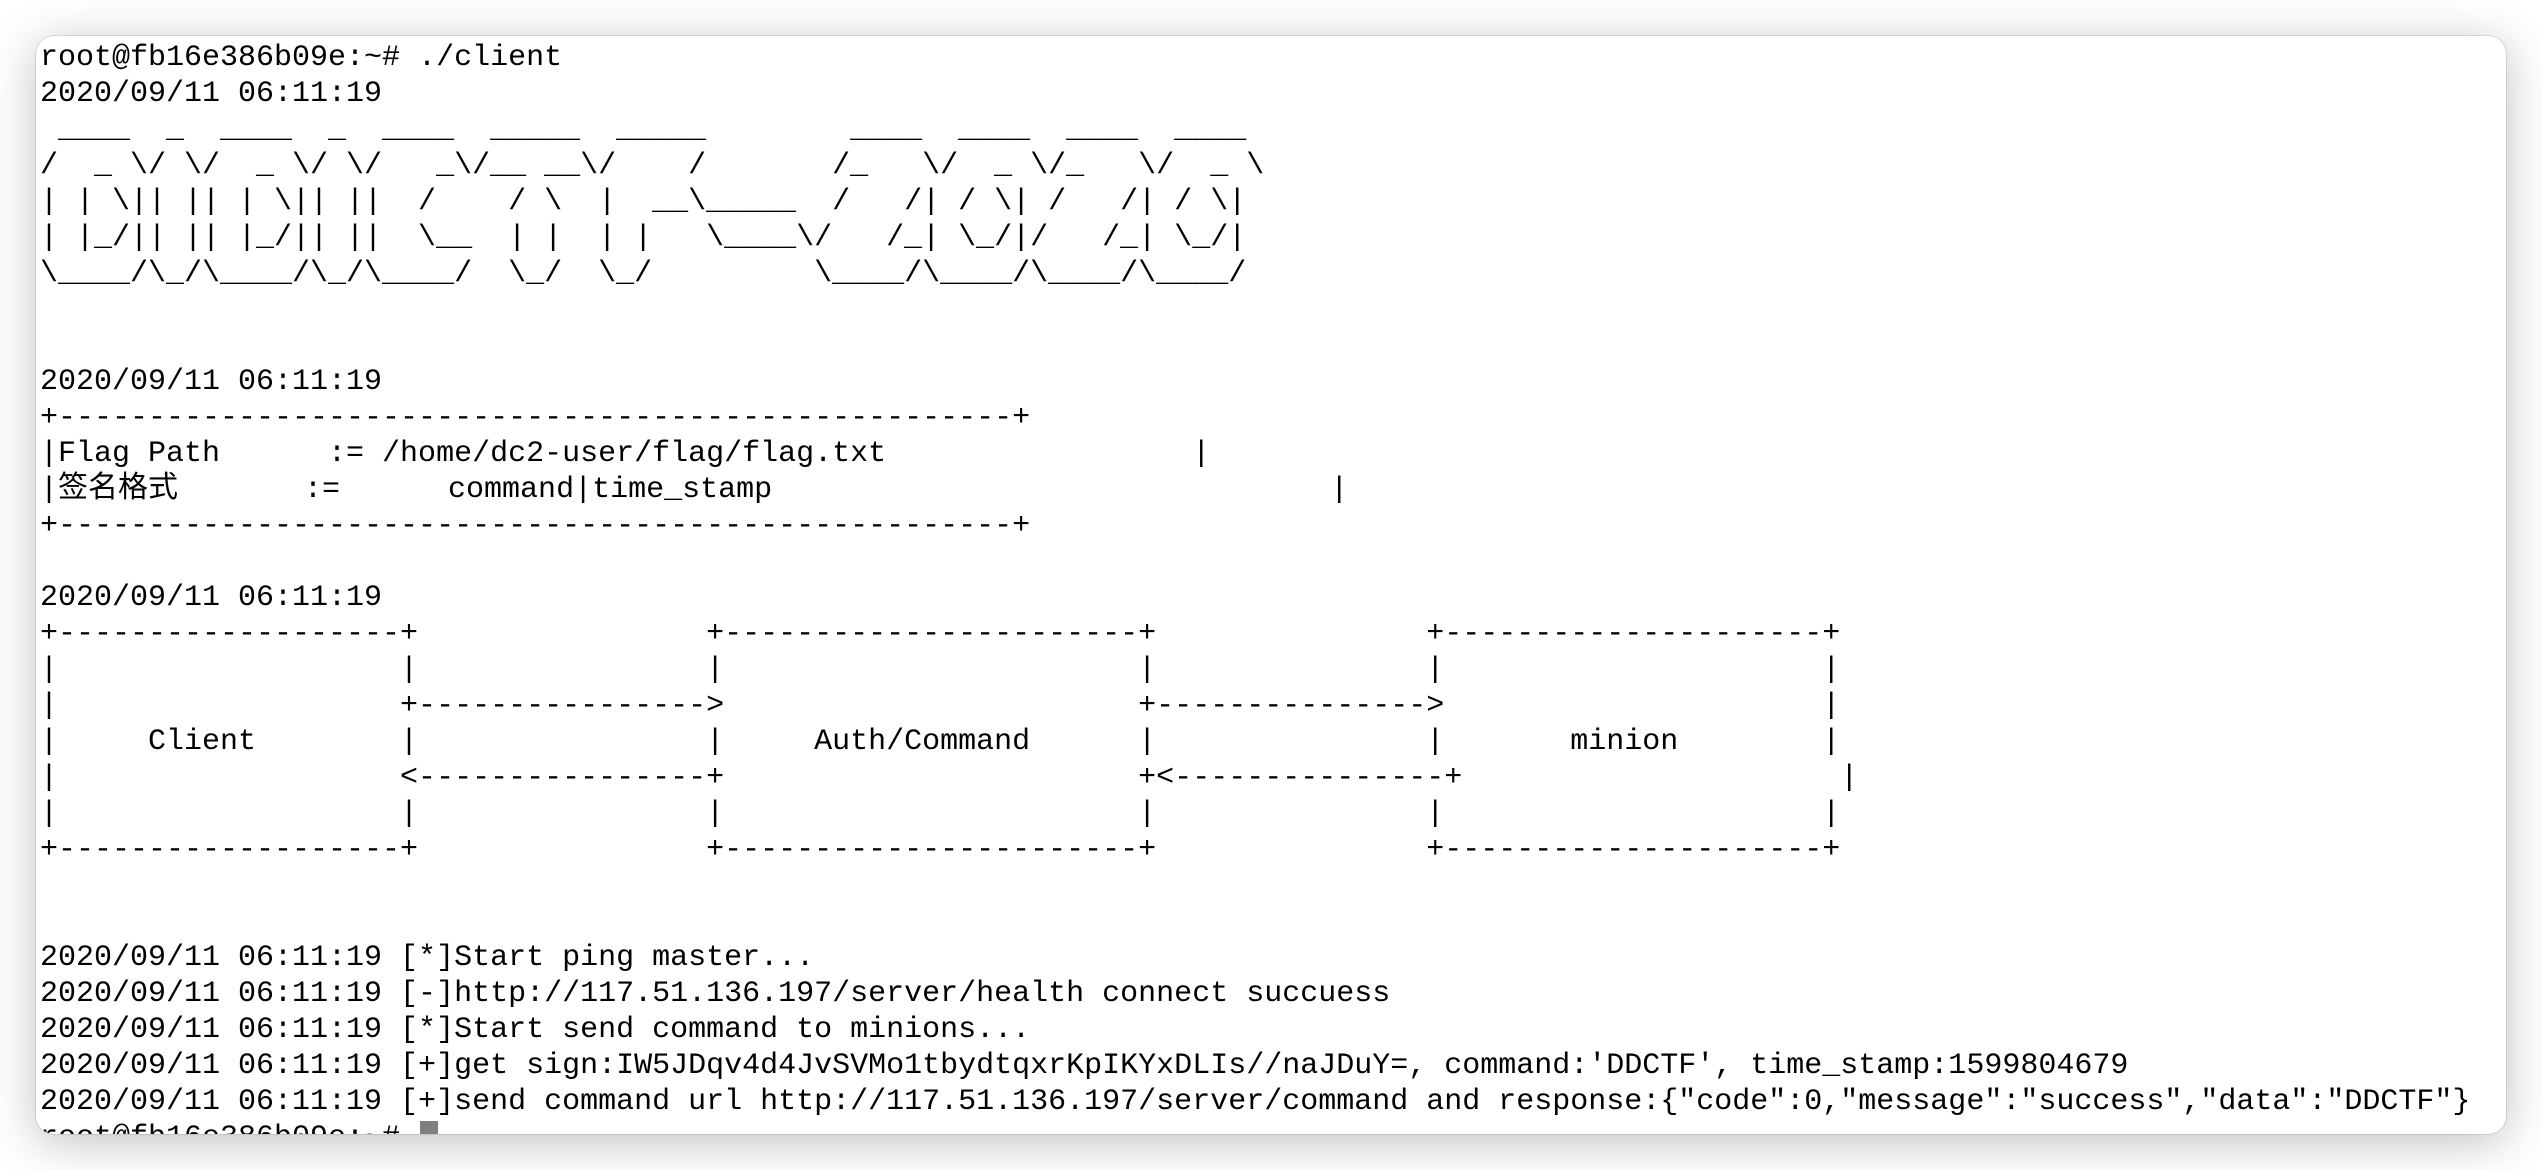 Image resolution: width=2542 pixels, height=1170 pixels. Describe the element at coordinates (1273, 1127) in the screenshot. I see `prompt-line: root@fb16e386b09e:~#` at that location.